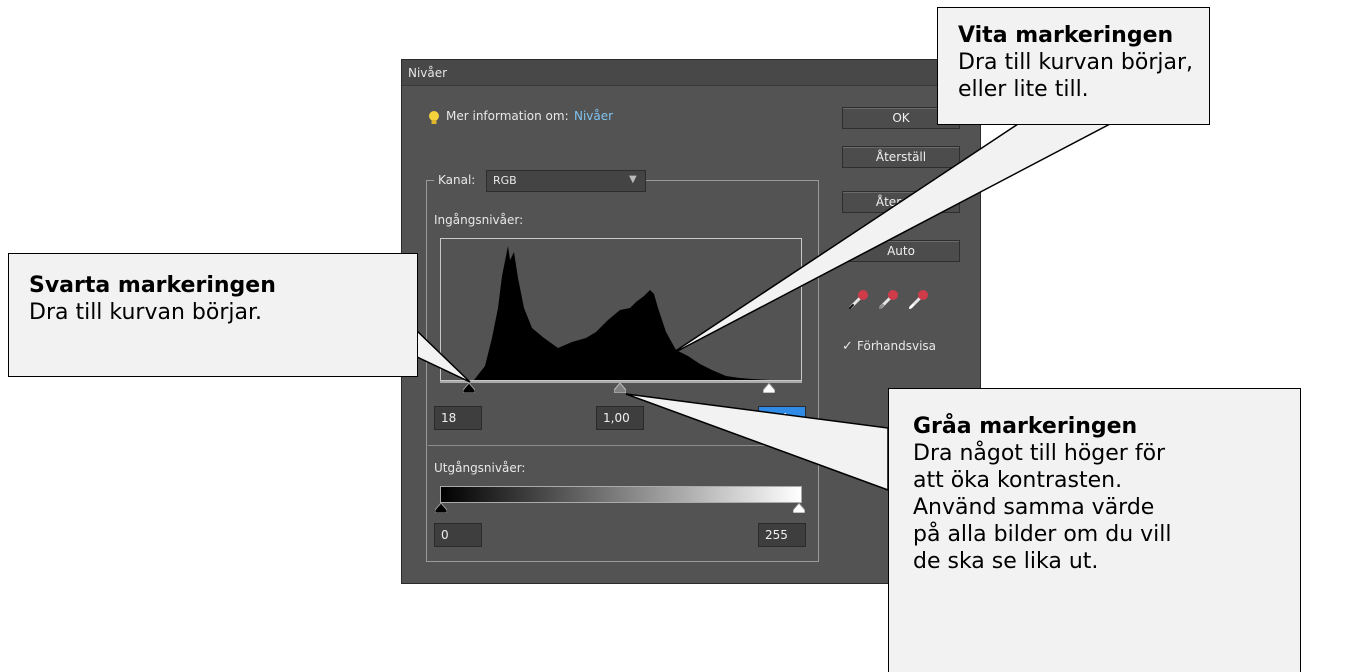 This screenshot has height=672, width=1346. Describe the element at coordinates (145, 312) in the screenshot. I see `black-callout-line1: Dra till kurvan börjar.` at that location.